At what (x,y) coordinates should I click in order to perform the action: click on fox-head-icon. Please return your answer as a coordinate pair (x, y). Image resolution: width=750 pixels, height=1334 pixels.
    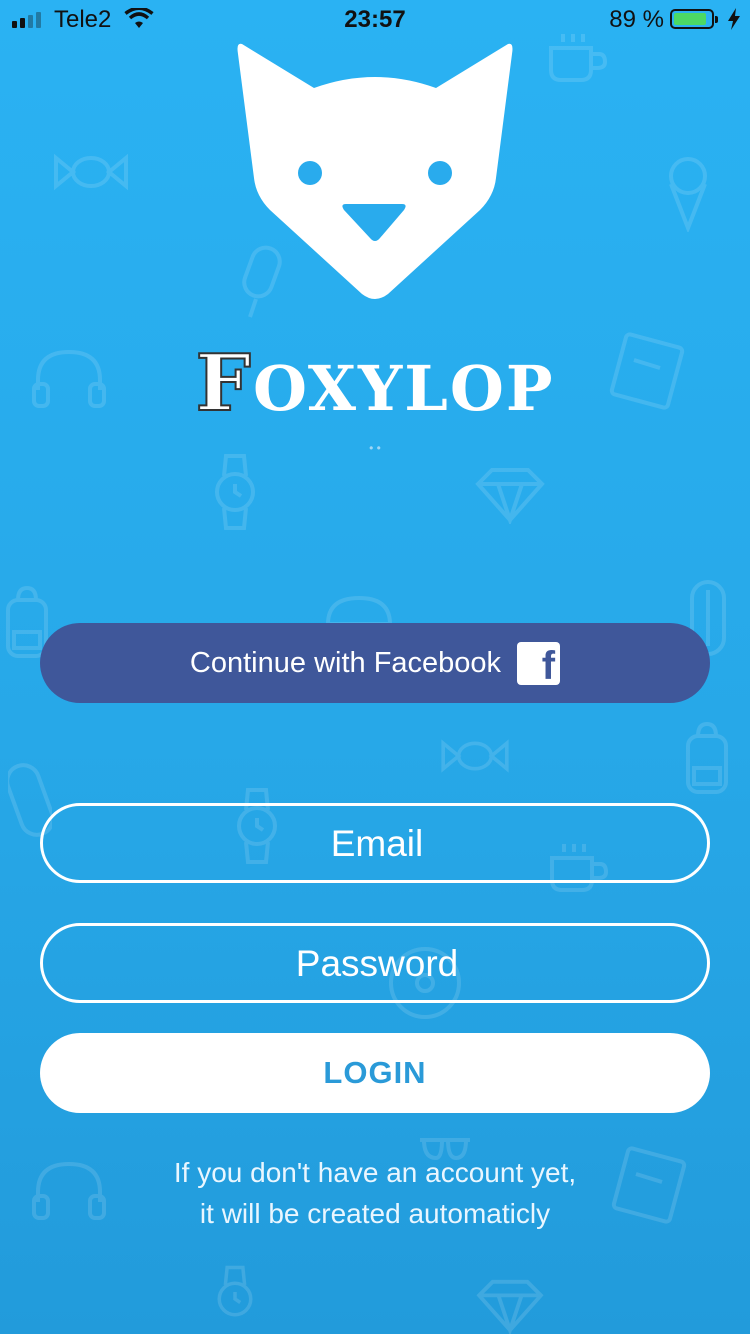
    Looking at the image, I should click on (375, 171).